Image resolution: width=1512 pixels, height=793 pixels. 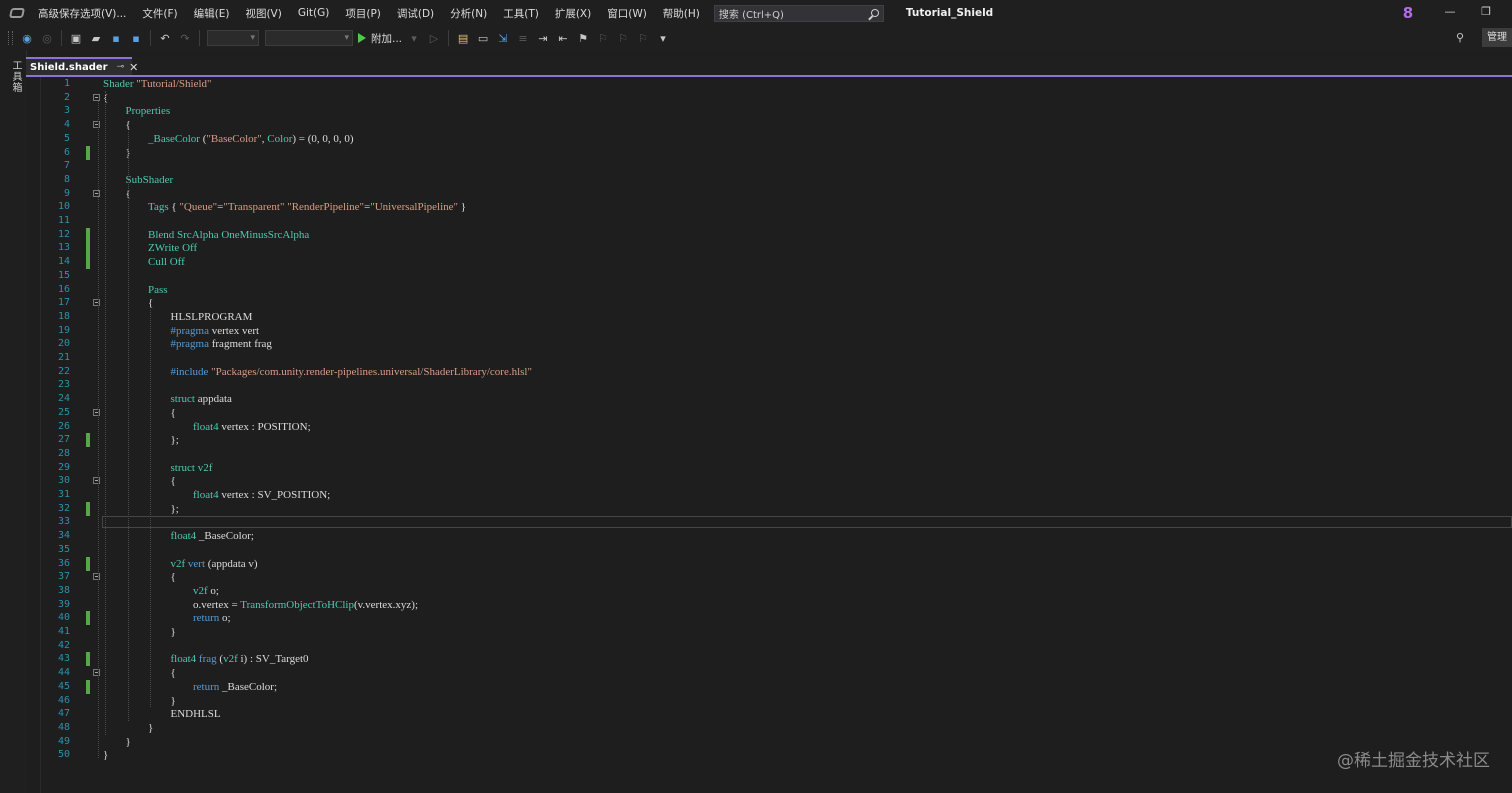 I want to click on tab-shield-shader: Shield.shader ⊸ ✕, so click(x=82, y=66).